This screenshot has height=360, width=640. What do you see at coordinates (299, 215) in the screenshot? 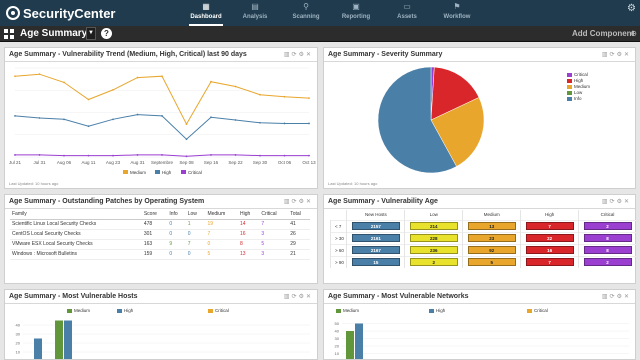
I see `column-header: Total` at bounding box center [299, 215].